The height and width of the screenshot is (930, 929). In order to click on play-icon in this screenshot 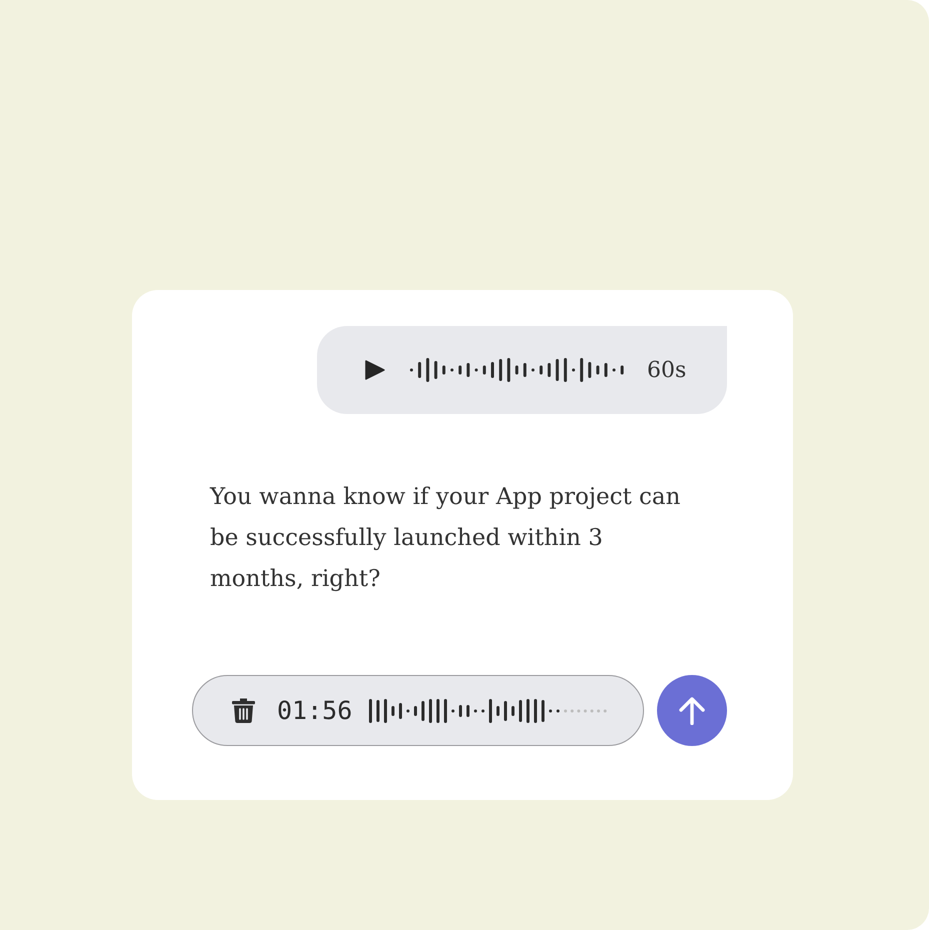, I will do `click(375, 370)`.